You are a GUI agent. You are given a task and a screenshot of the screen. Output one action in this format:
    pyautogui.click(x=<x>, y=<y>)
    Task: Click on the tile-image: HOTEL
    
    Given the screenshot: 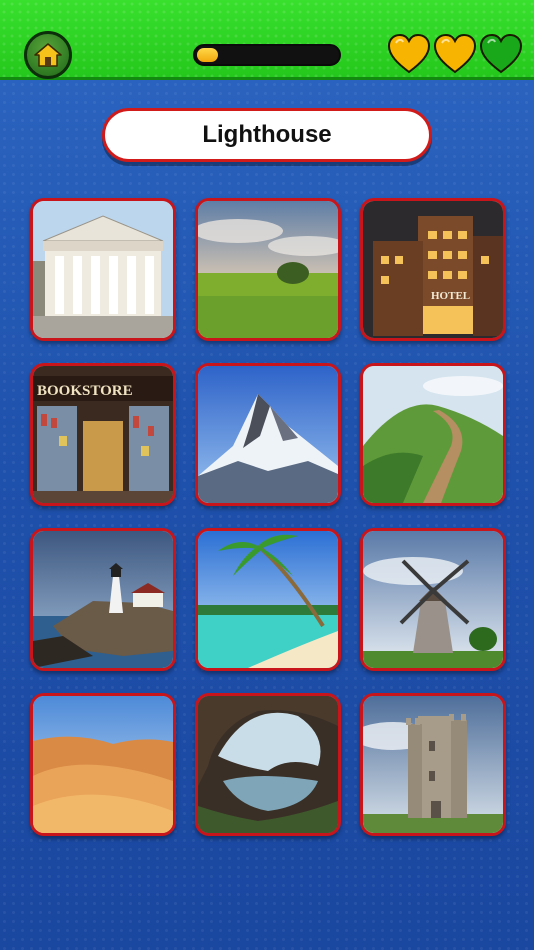 What is the action you would take?
    pyautogui.click(x=433, y=269)
    